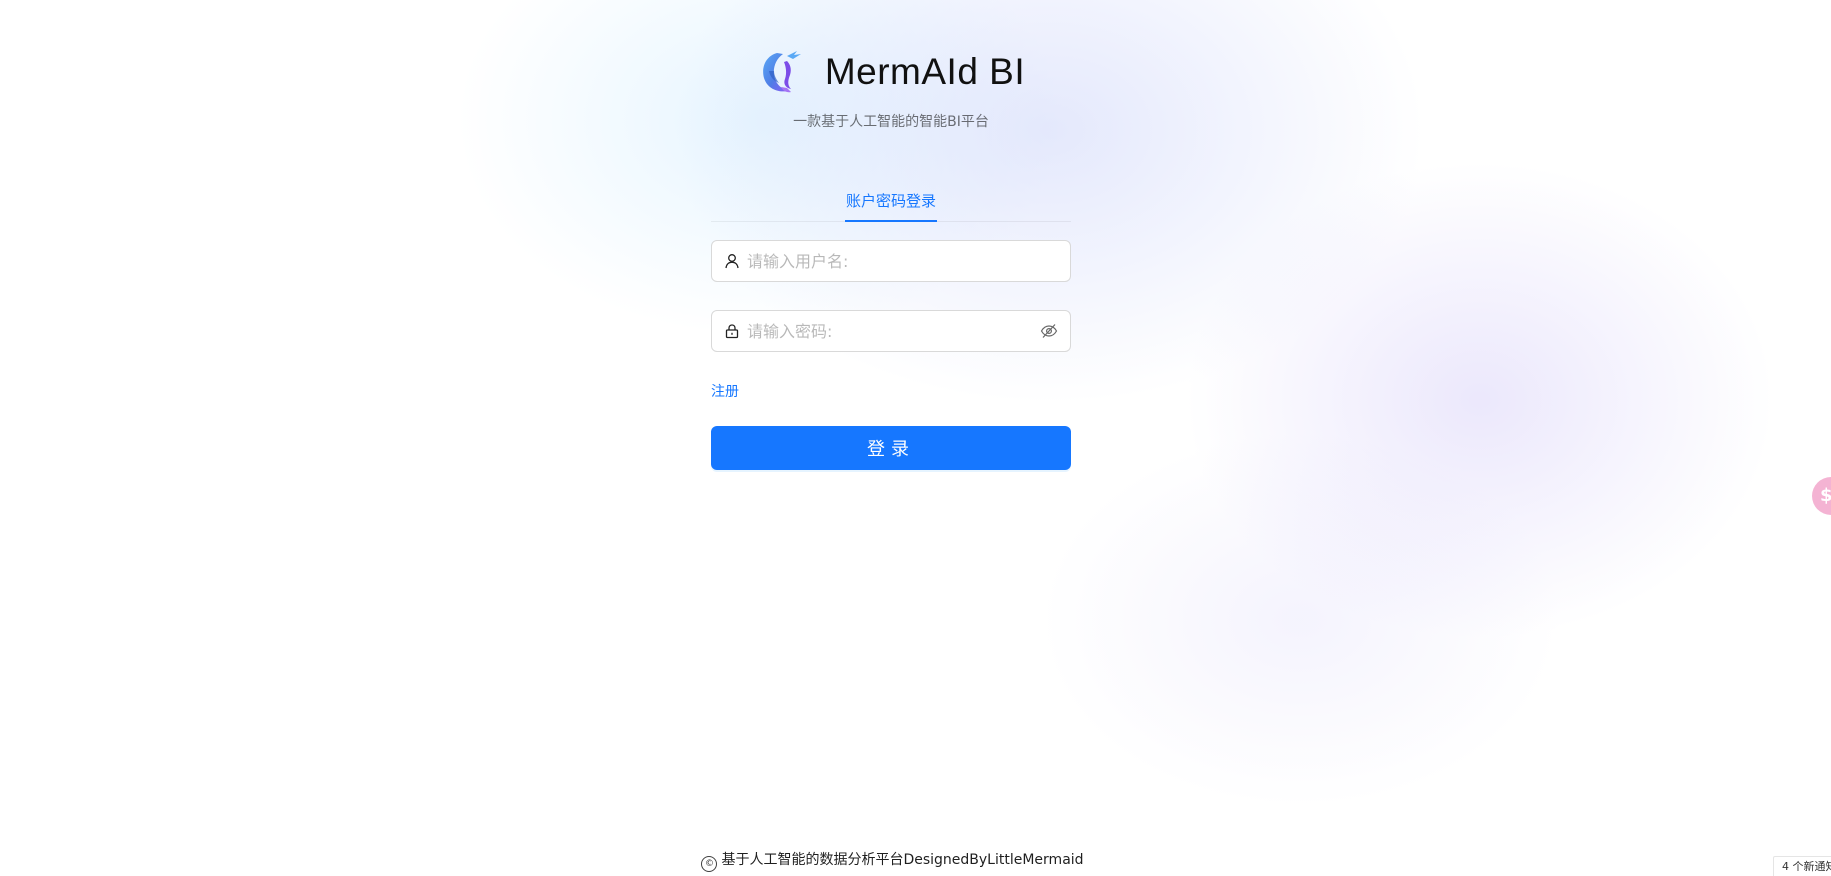  I want to click on title-row: MermAId BI, so click(891, 72).